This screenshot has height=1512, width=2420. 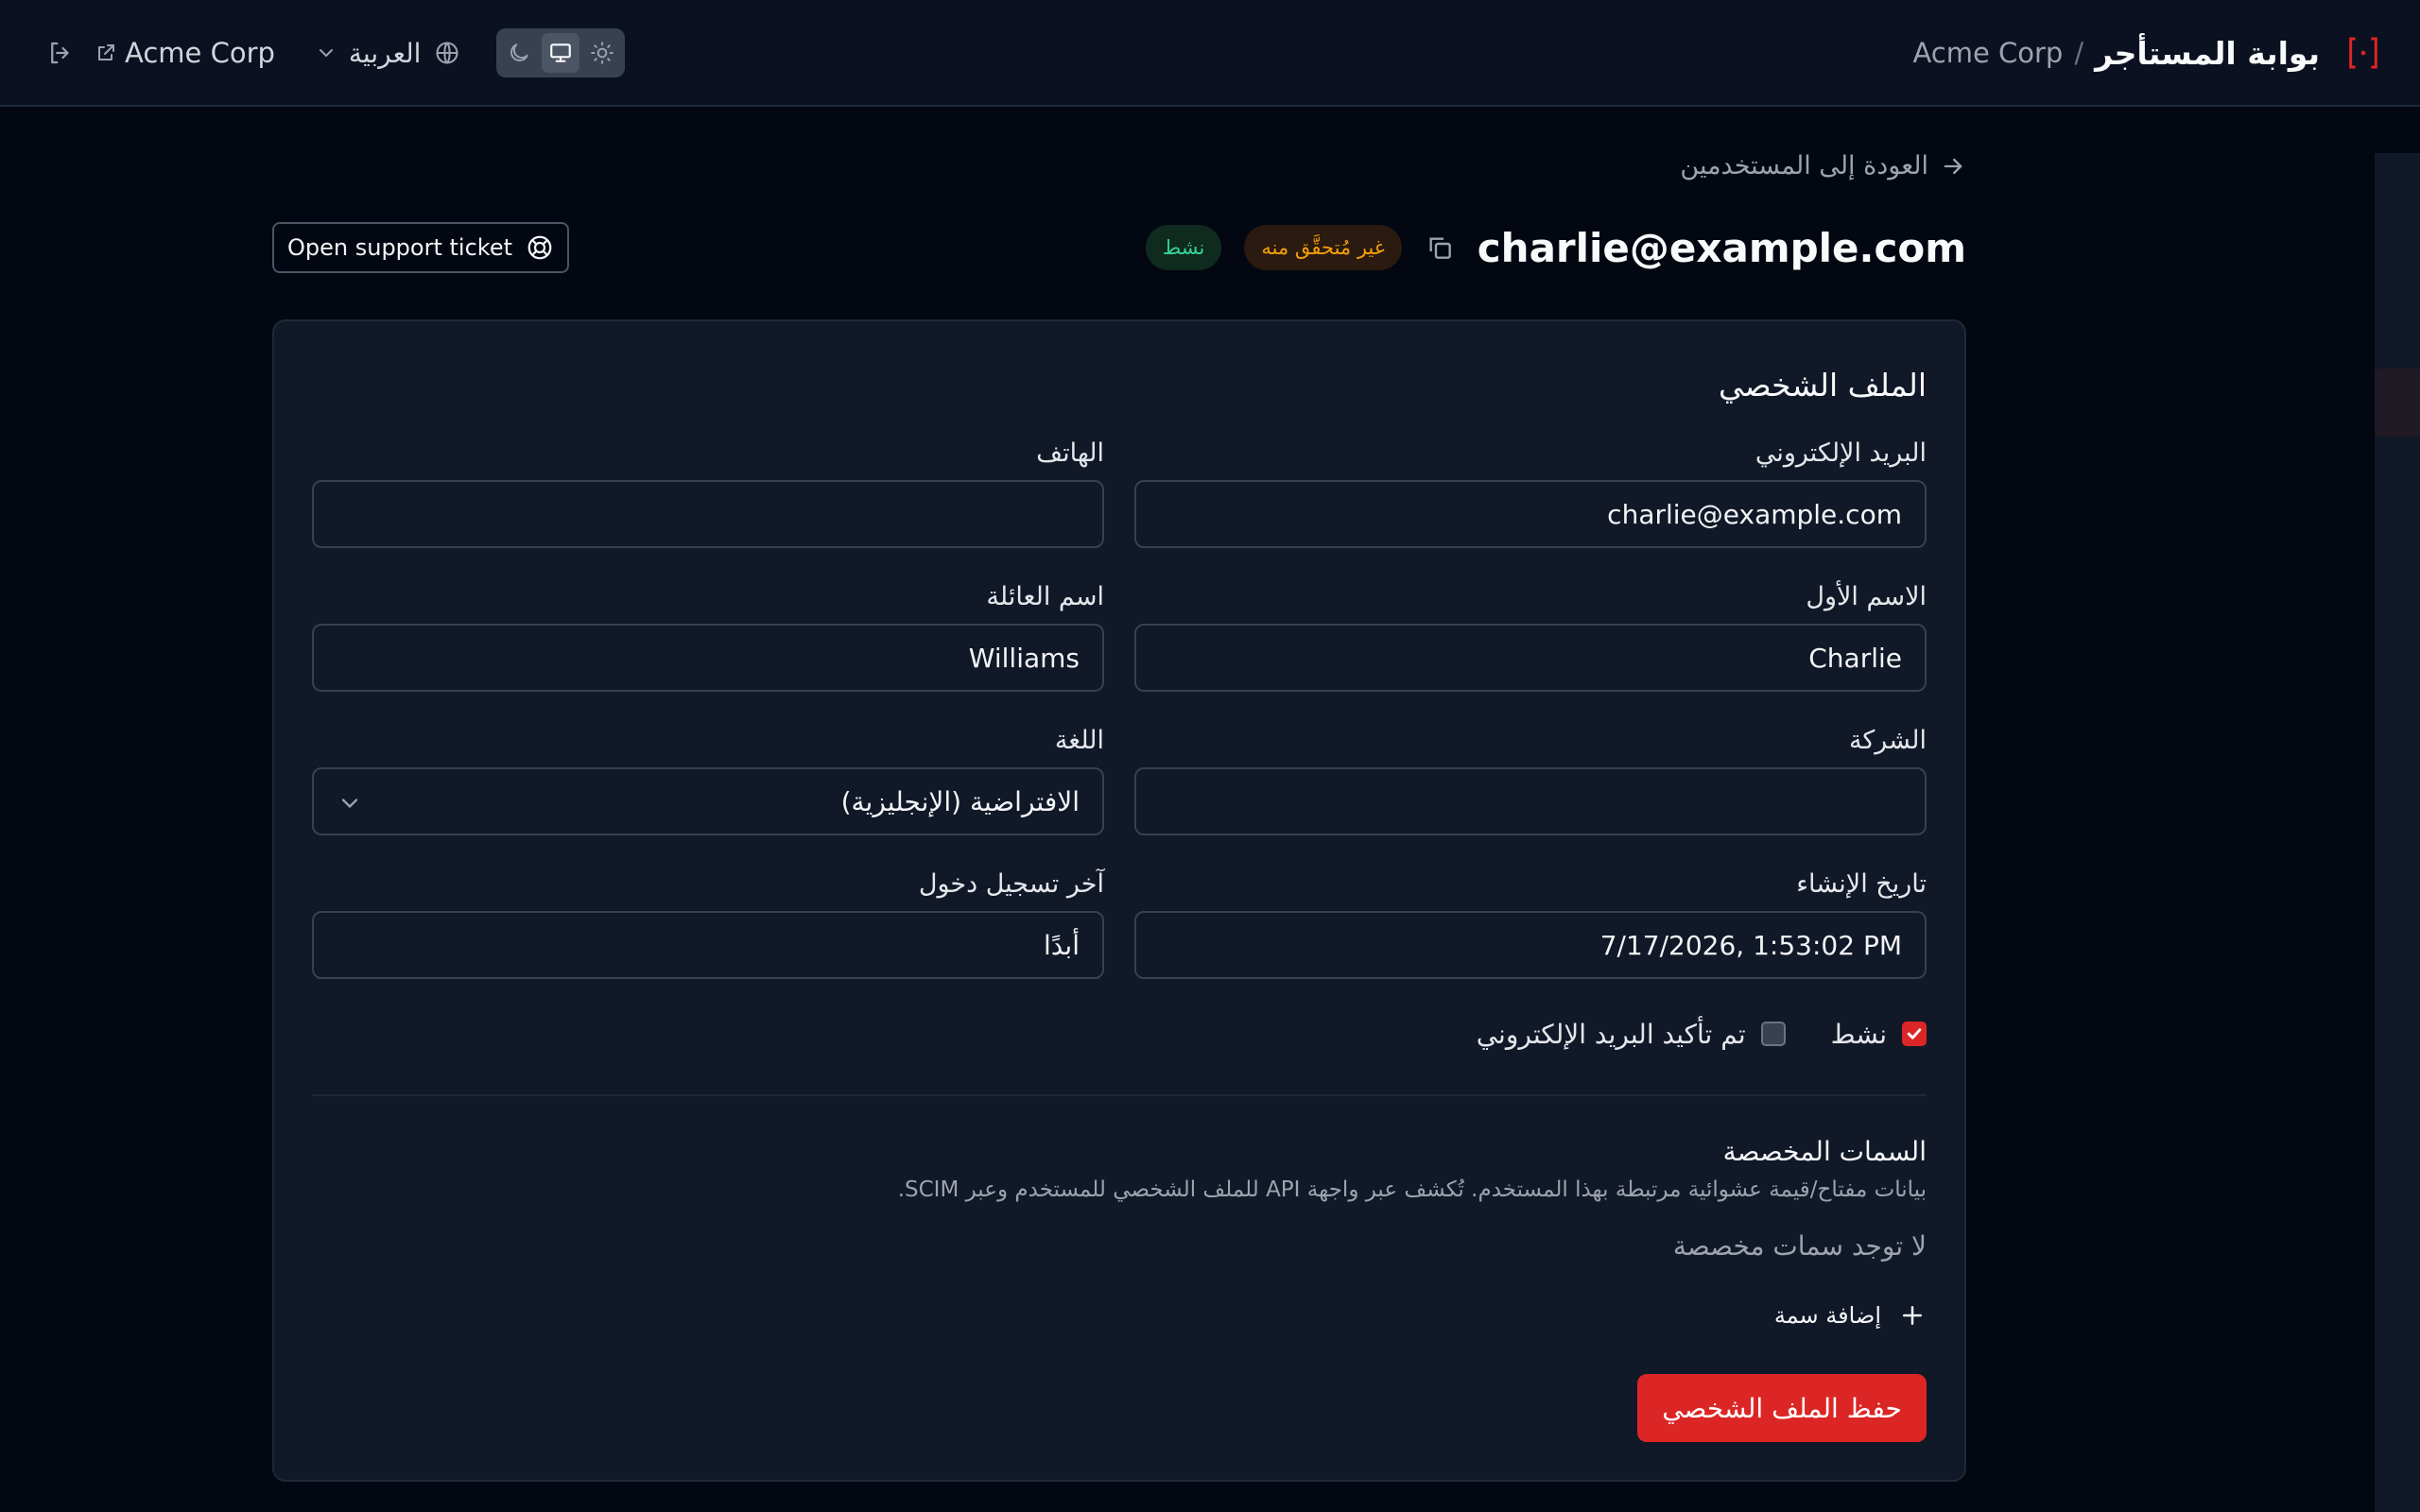 I want to click on user-heading: charlie@example.com غير مُتحقَّق منه نشط, so click(x=1555, y=248).